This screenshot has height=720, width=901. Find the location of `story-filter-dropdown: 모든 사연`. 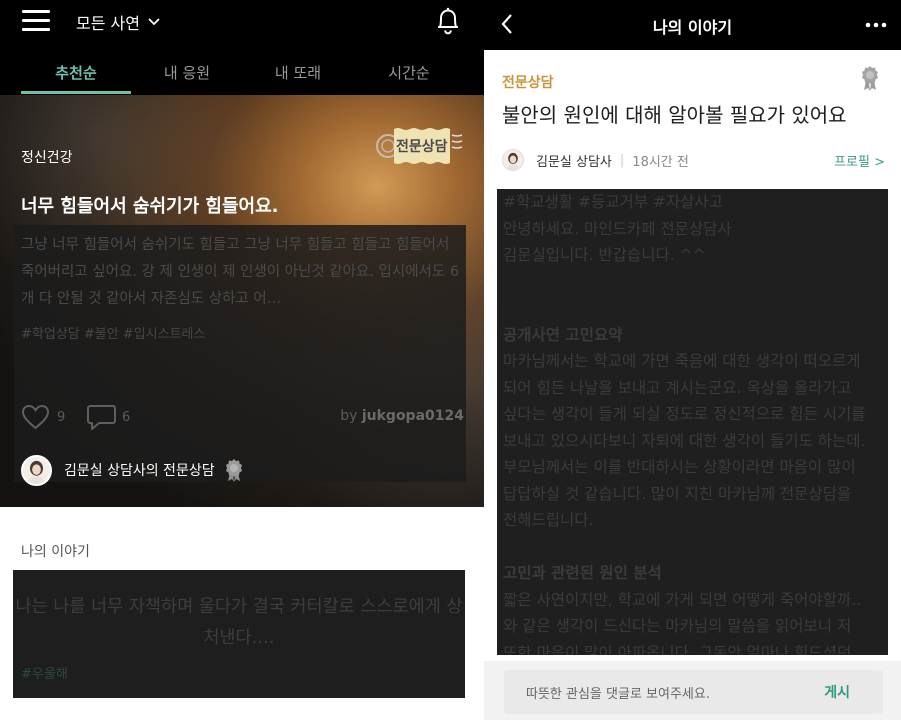

story-filter-dropdown: 모든 사연 is located at coordinates (118, 22).